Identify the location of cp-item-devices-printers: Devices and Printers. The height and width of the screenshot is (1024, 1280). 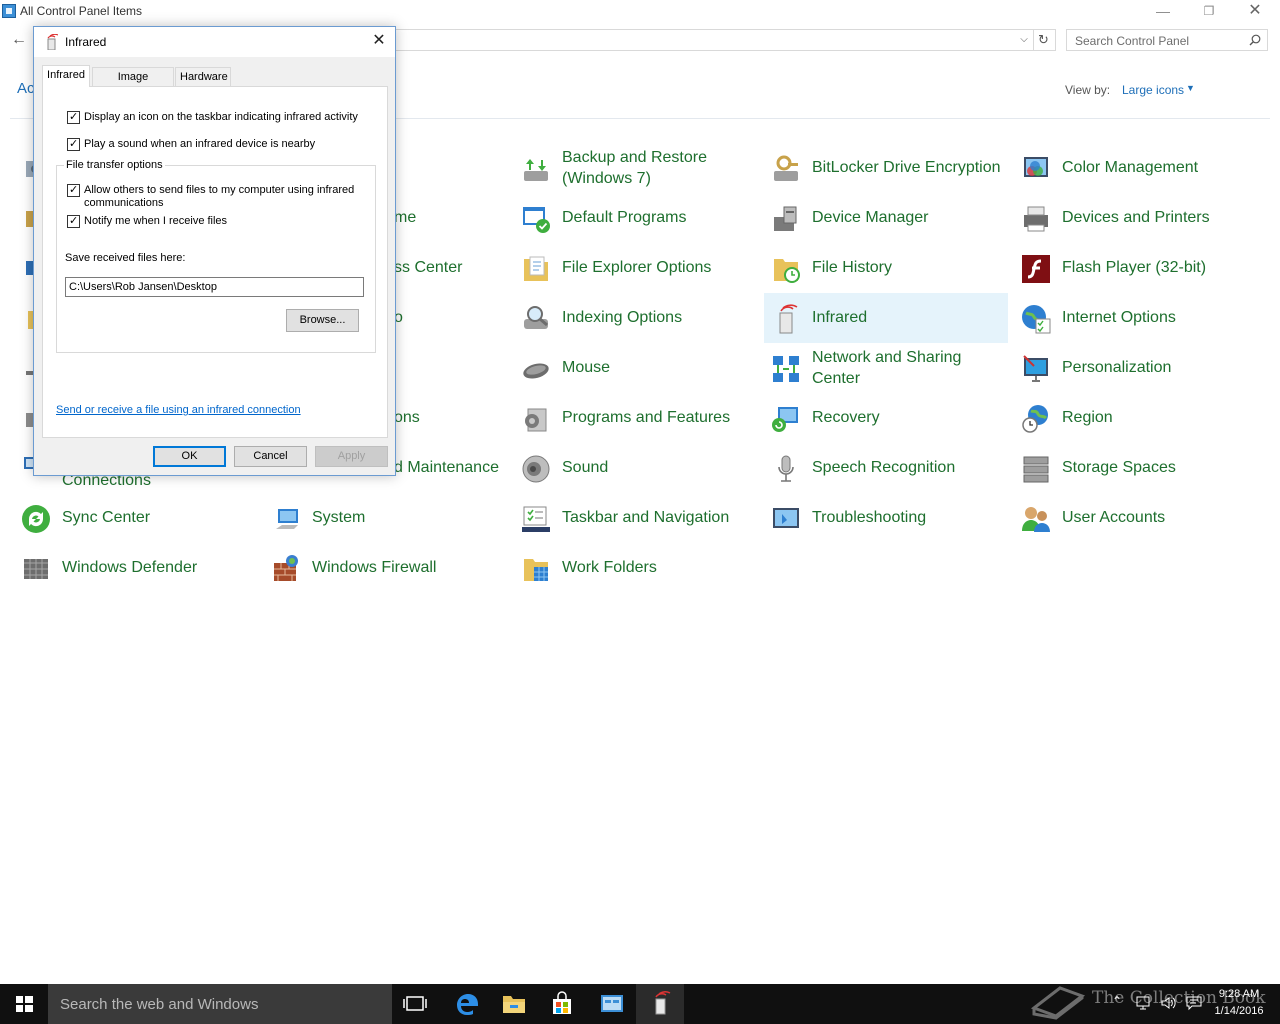
(1136, 218).